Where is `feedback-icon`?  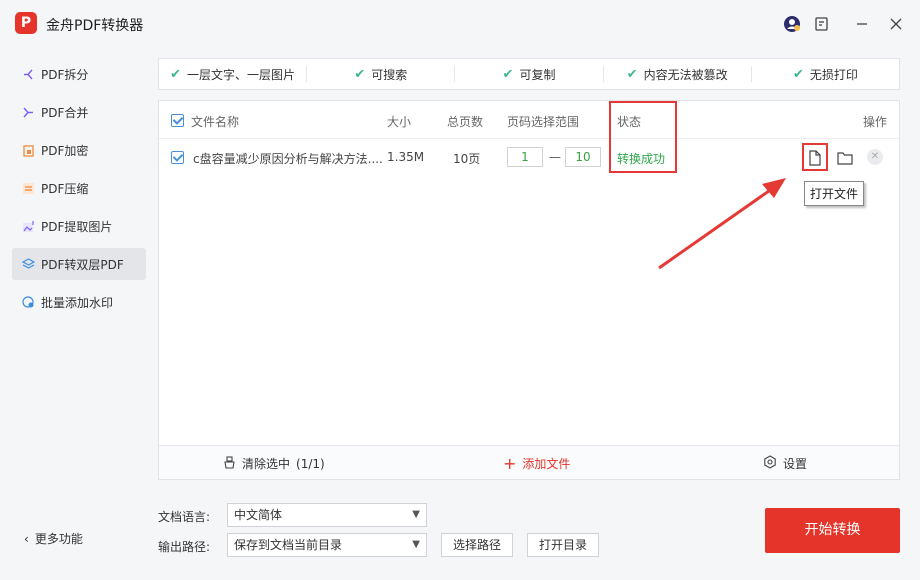
feedback-icon is located at coordinates (822, 24).